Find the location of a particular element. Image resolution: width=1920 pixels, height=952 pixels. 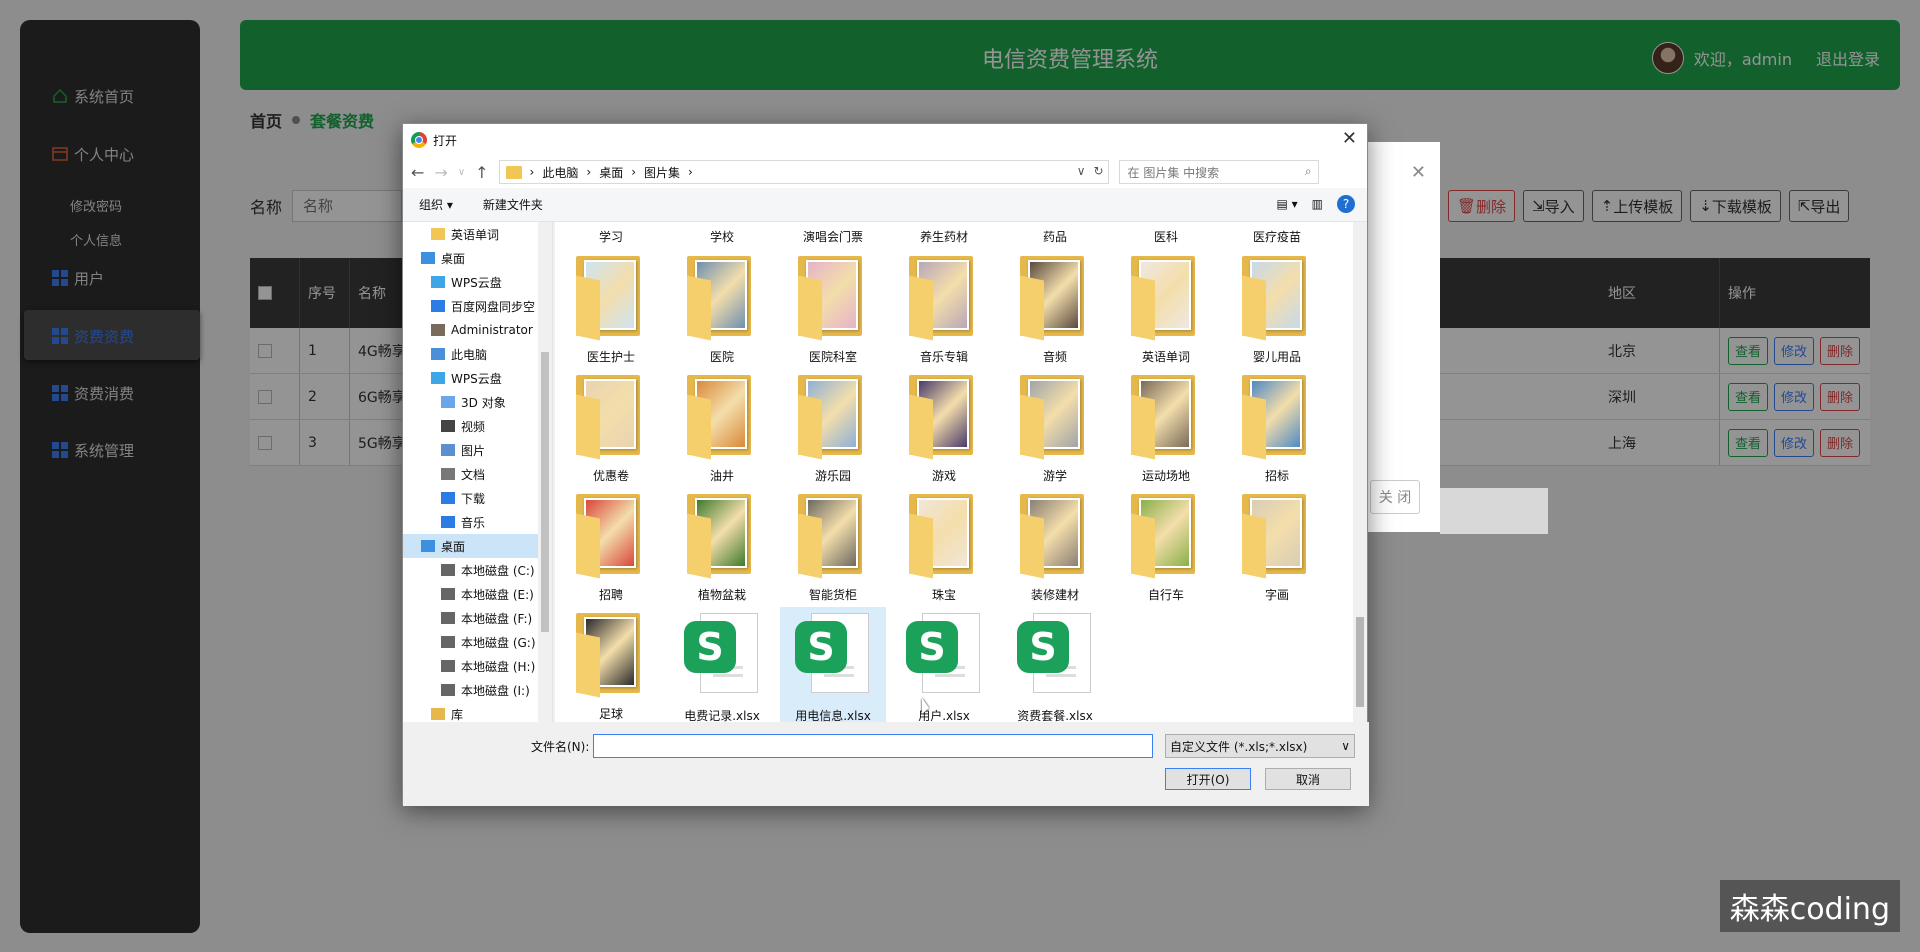

nav-scroll-thumb is located at coordinates (545, 492).